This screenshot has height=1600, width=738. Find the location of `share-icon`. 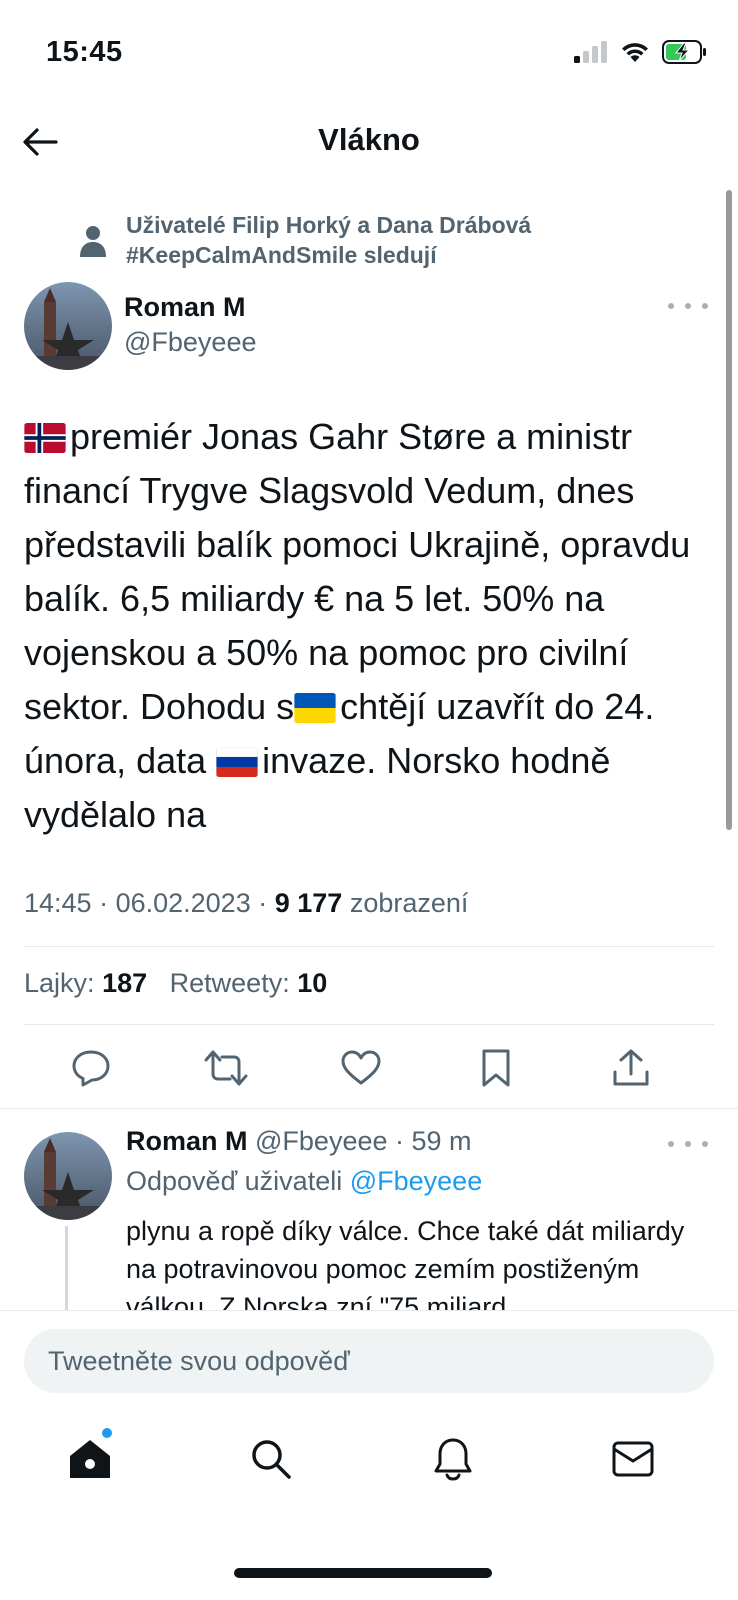

share-icon is located at coordinates (631, 1067).